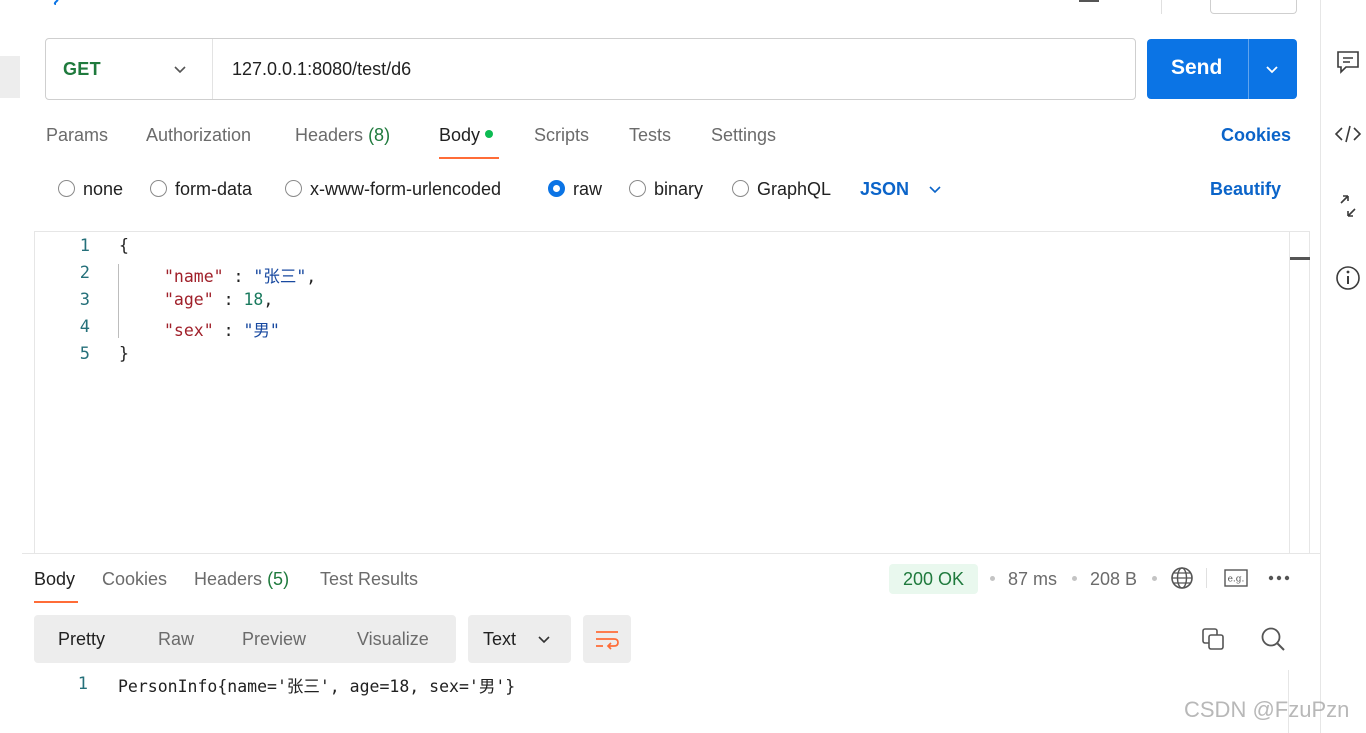 The width and height of the screenshot is (1366, 733). Describe the element at coordinates (500, 639) in the screenshot. I see `text-format-label: Text` at that location.